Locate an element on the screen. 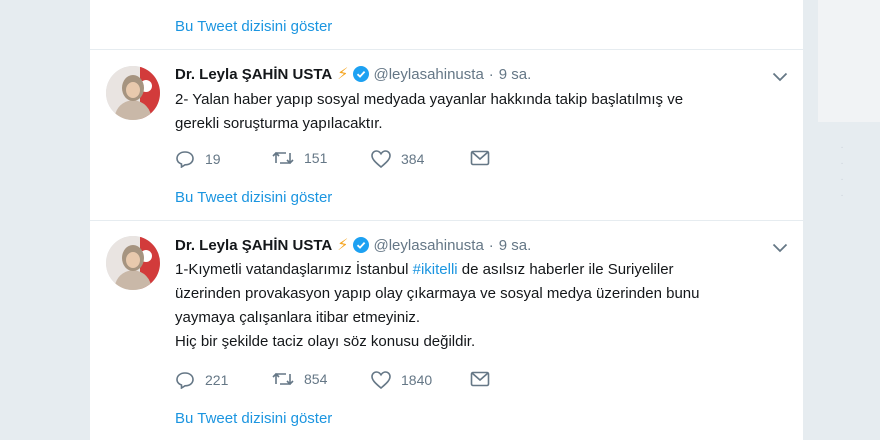  hashtag-link: #ikitelli is located at coordinates (435, 269).